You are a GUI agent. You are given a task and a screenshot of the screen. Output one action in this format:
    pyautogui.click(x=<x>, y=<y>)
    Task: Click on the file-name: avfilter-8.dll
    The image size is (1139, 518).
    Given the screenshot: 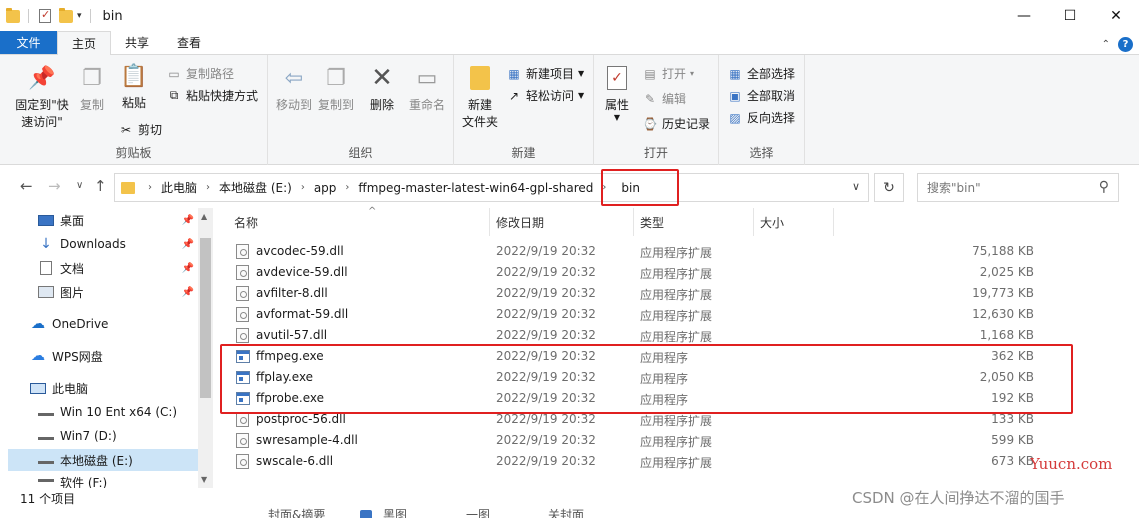 What is the action you would take?
    pyautogui.click(x=292, y=293)
    